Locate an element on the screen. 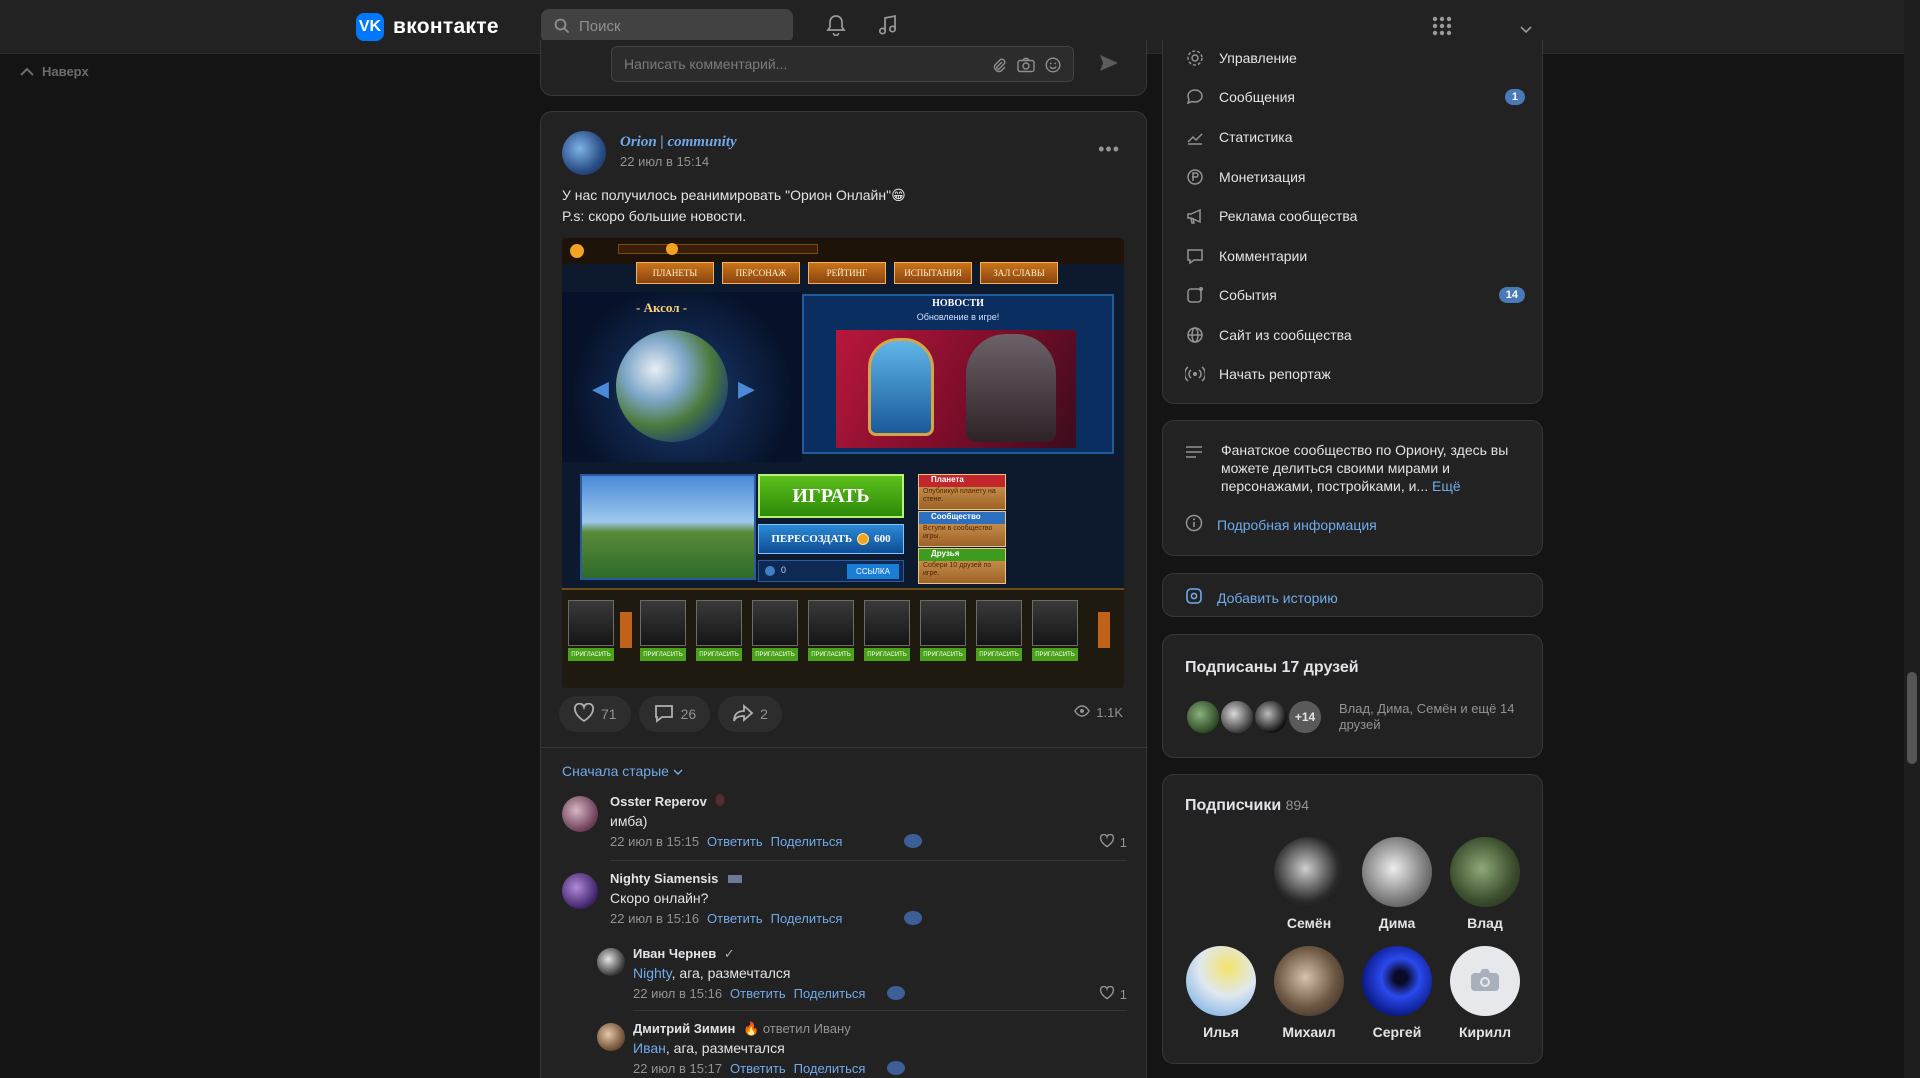  subscriber-item: Дима is located at coordinates (1397, 884).